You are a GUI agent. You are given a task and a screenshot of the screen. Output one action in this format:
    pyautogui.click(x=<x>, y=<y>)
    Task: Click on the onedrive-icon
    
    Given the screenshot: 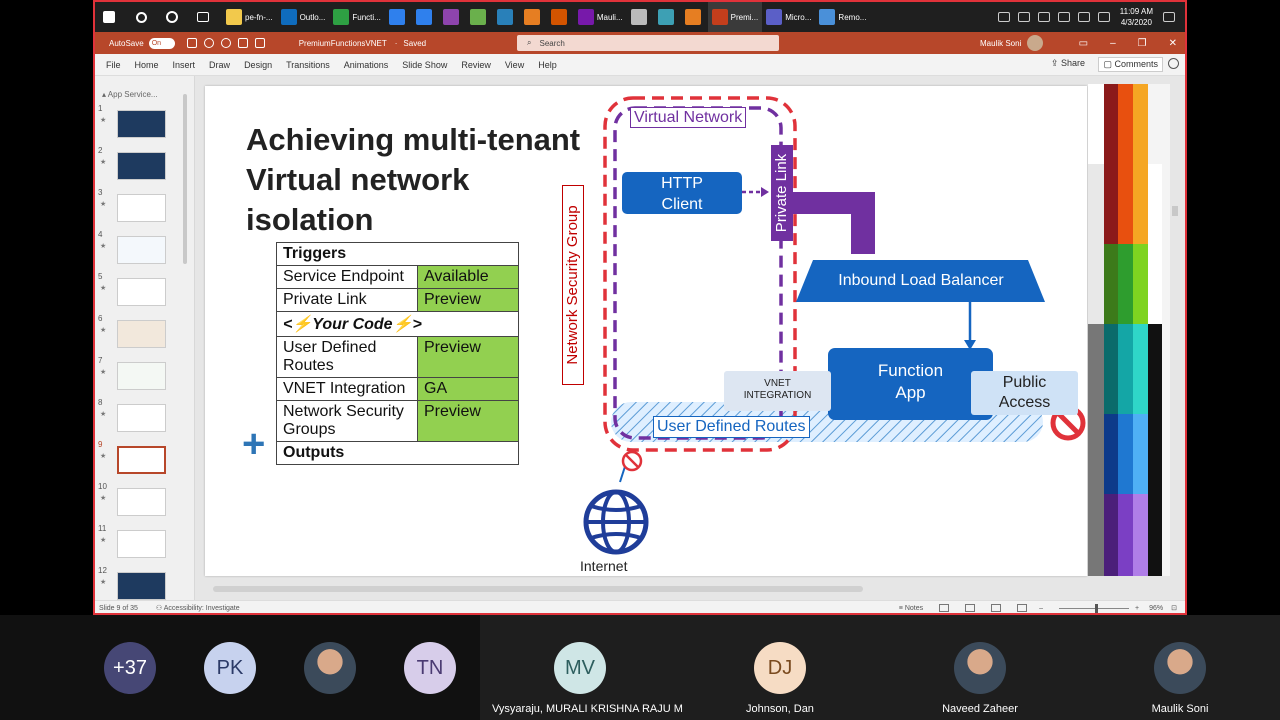 What is the action you would take?
    pyautogui.click(x=1023, y=17)
    